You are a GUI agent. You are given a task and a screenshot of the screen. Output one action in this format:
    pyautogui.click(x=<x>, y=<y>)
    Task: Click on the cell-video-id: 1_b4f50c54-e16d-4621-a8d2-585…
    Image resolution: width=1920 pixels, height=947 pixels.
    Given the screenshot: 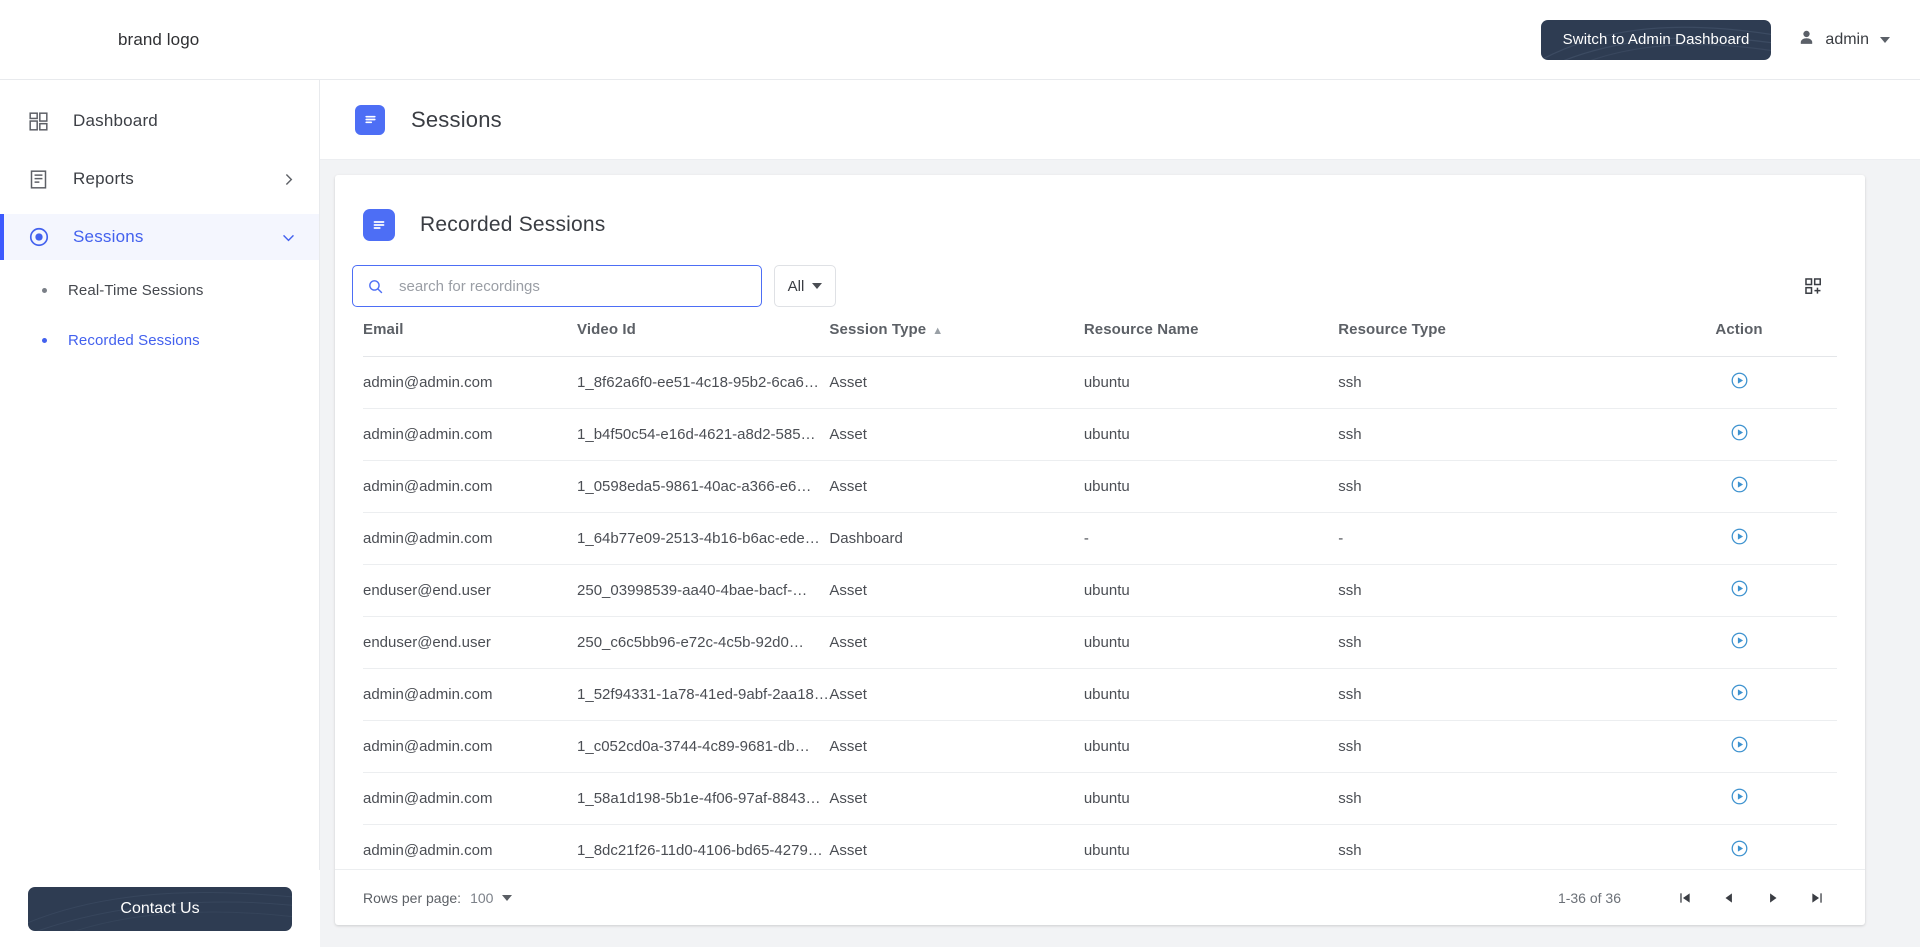 What is the action you would take?
    pyautogui.click(x=703, y=434)
    